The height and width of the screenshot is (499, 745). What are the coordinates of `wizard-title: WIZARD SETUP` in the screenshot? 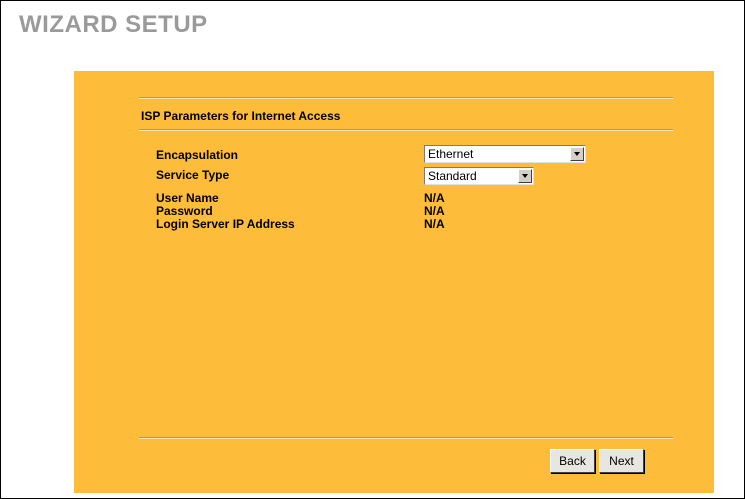 It's located at (113, 24).